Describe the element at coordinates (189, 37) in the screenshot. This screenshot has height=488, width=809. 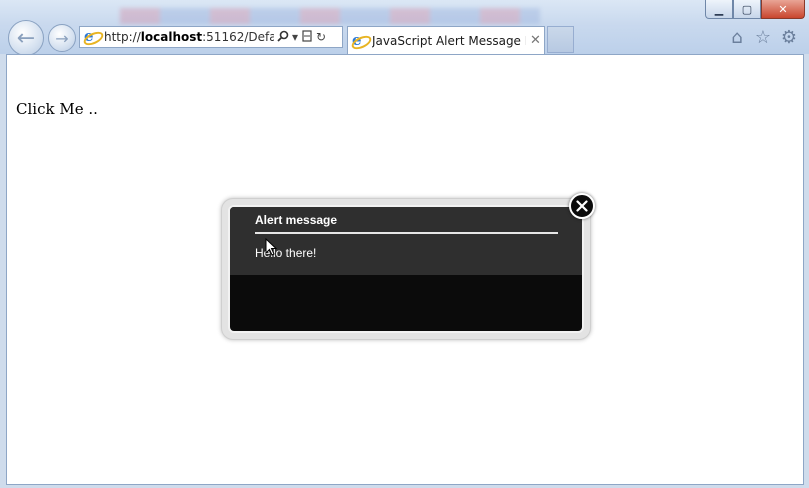
I see `url-text: http://localhost:51162/Default.a` at that location.